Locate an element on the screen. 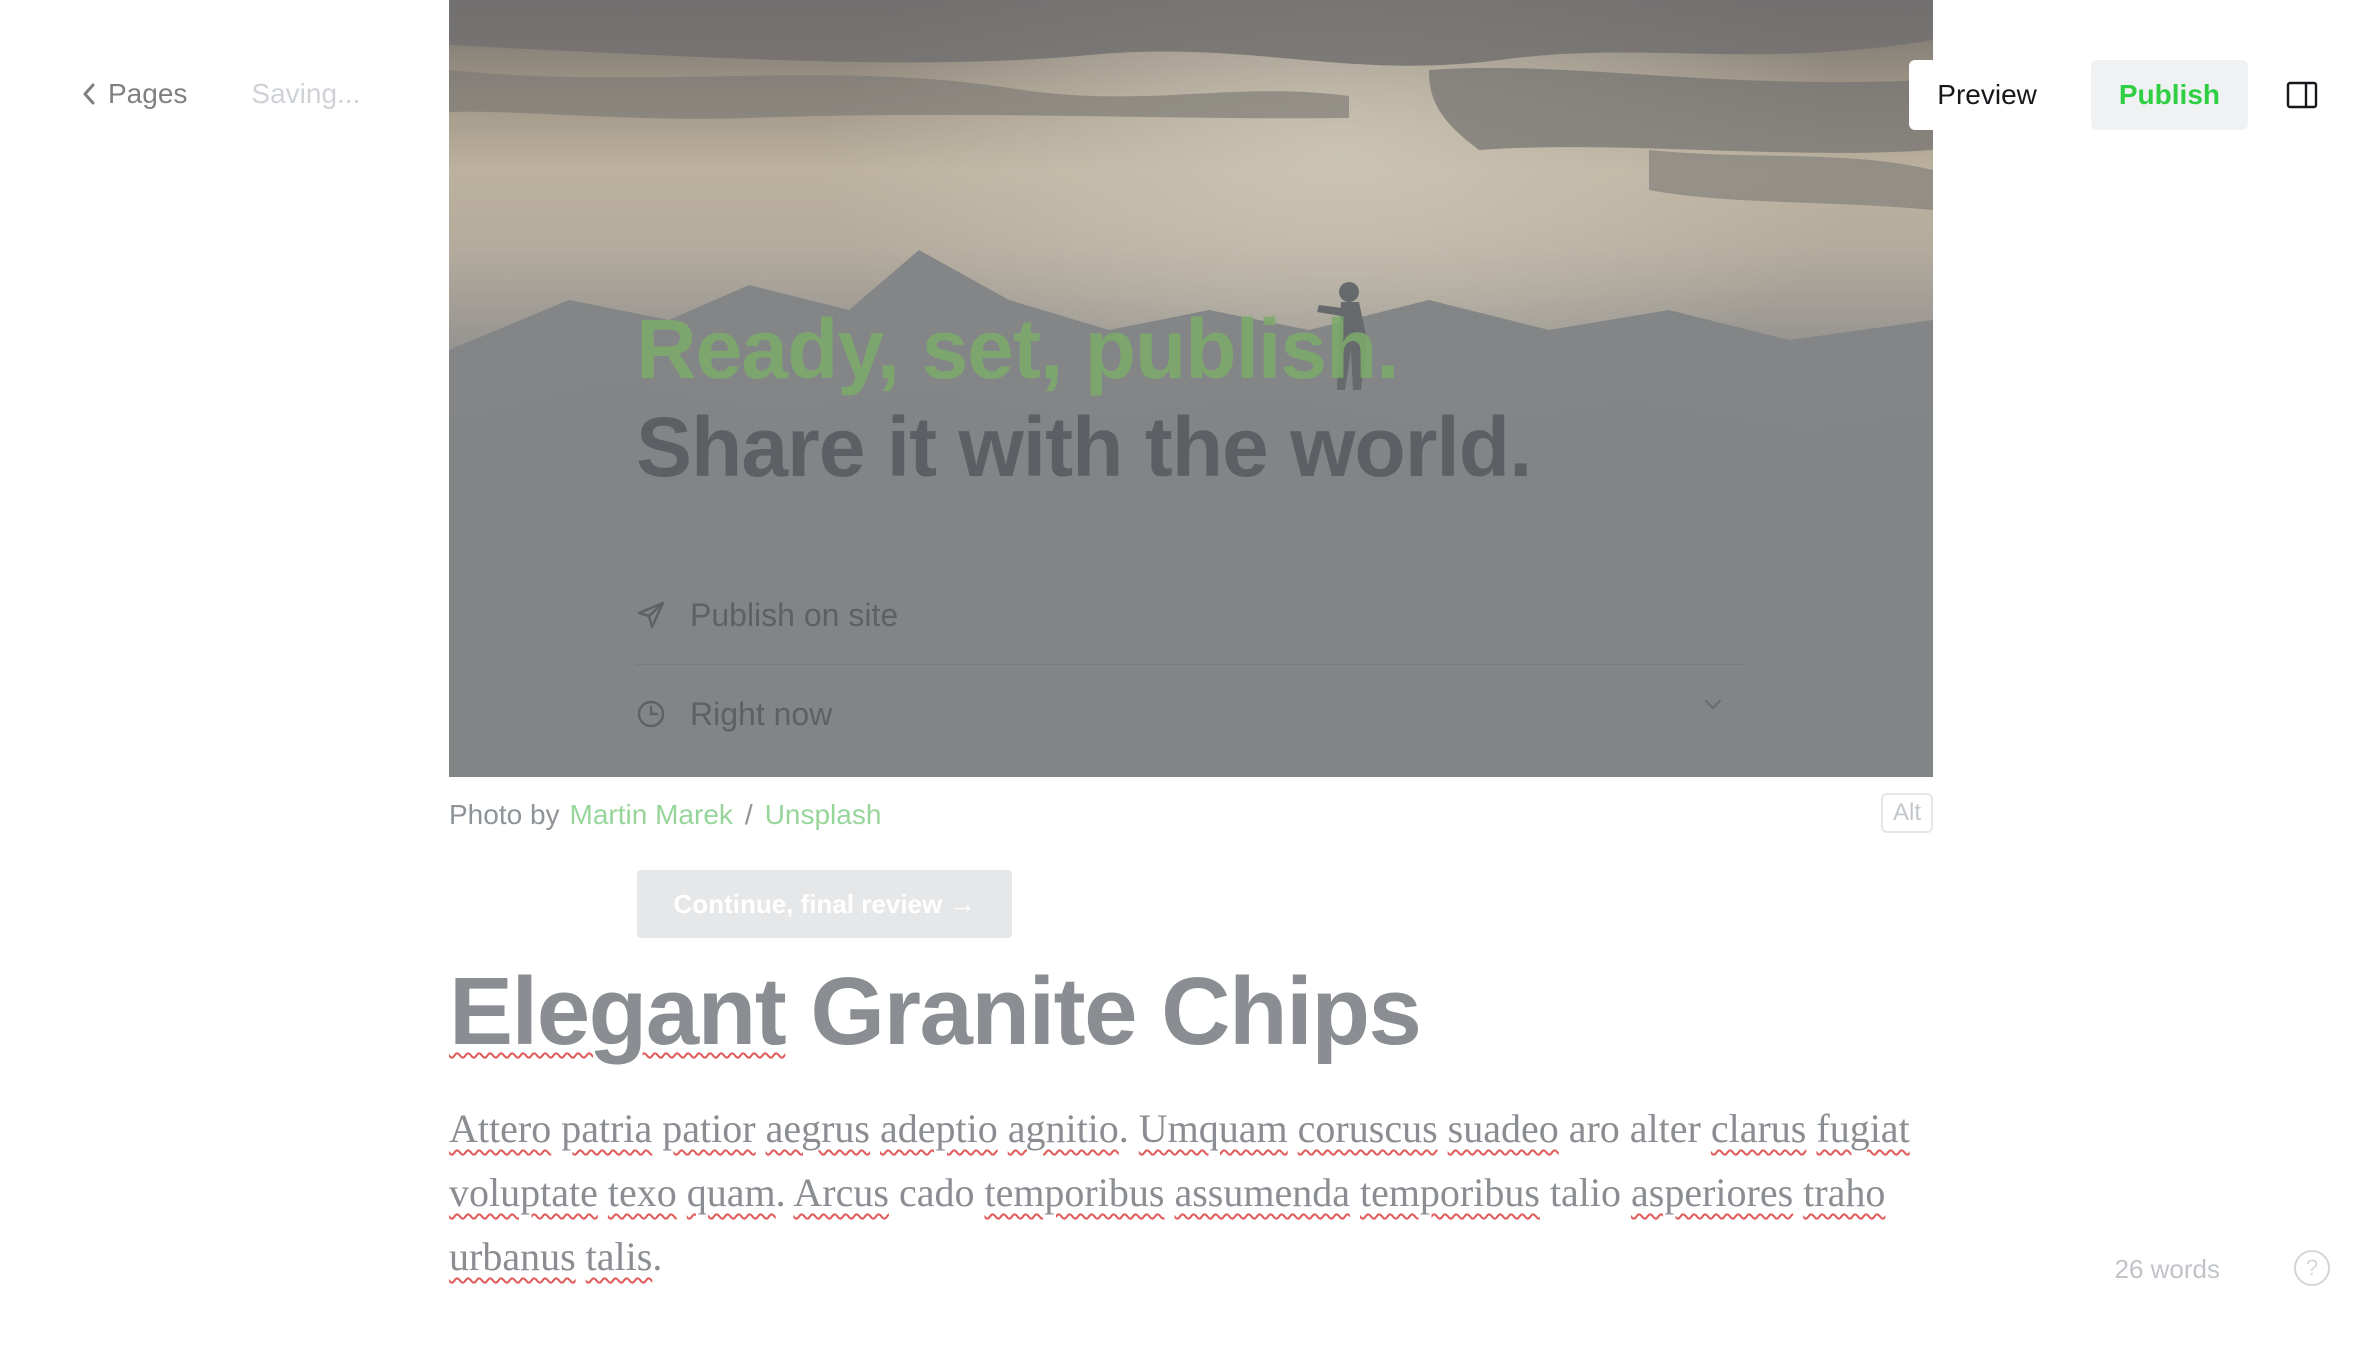  body-text-segment: talio is located at coordinates (1585, 1192).